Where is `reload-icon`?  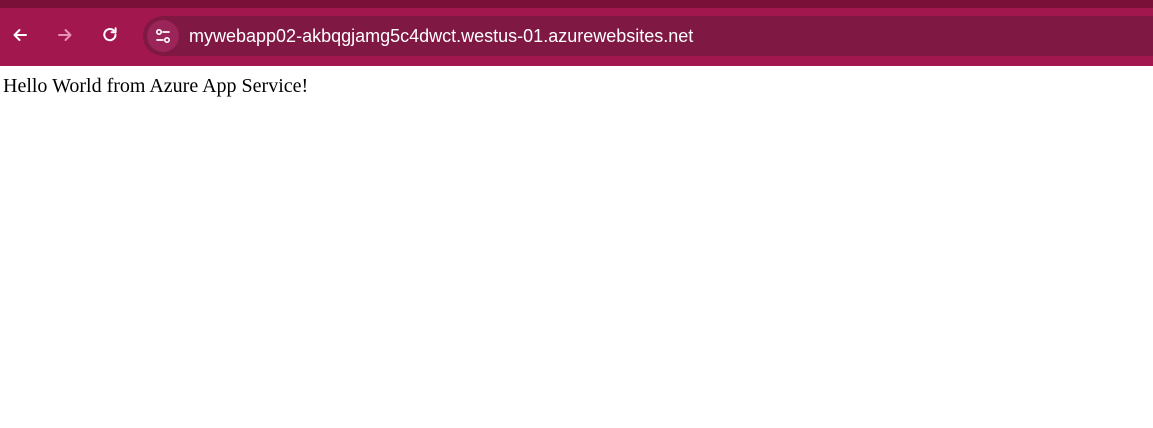
reload-icon is located at coordinates (110, 34).